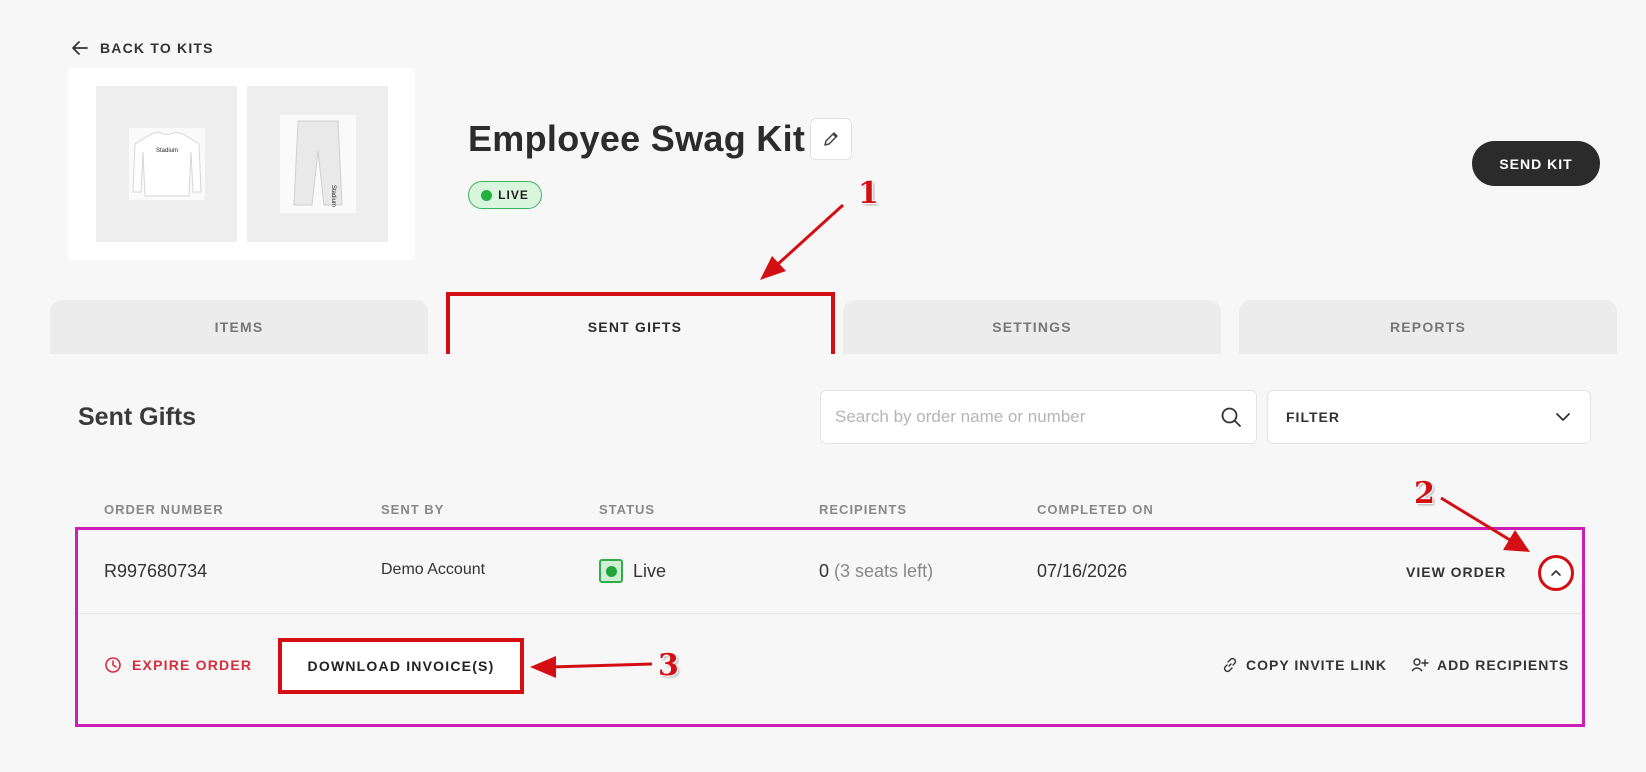 The image size is (1646, 772). What do you see at coordinates (1429, 417) in the screenshot?
I see `filter-dropdown: FILTER` at bounding box center [1429, 417].